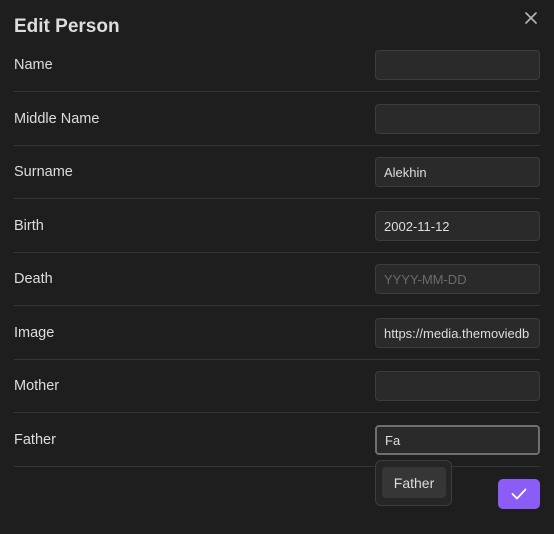 This screenshot has width=554, height=534. What do you see at coordinates (35, 440) in the screenshot?
I see `field-label-father: Father` at bounding box center [35, 440].